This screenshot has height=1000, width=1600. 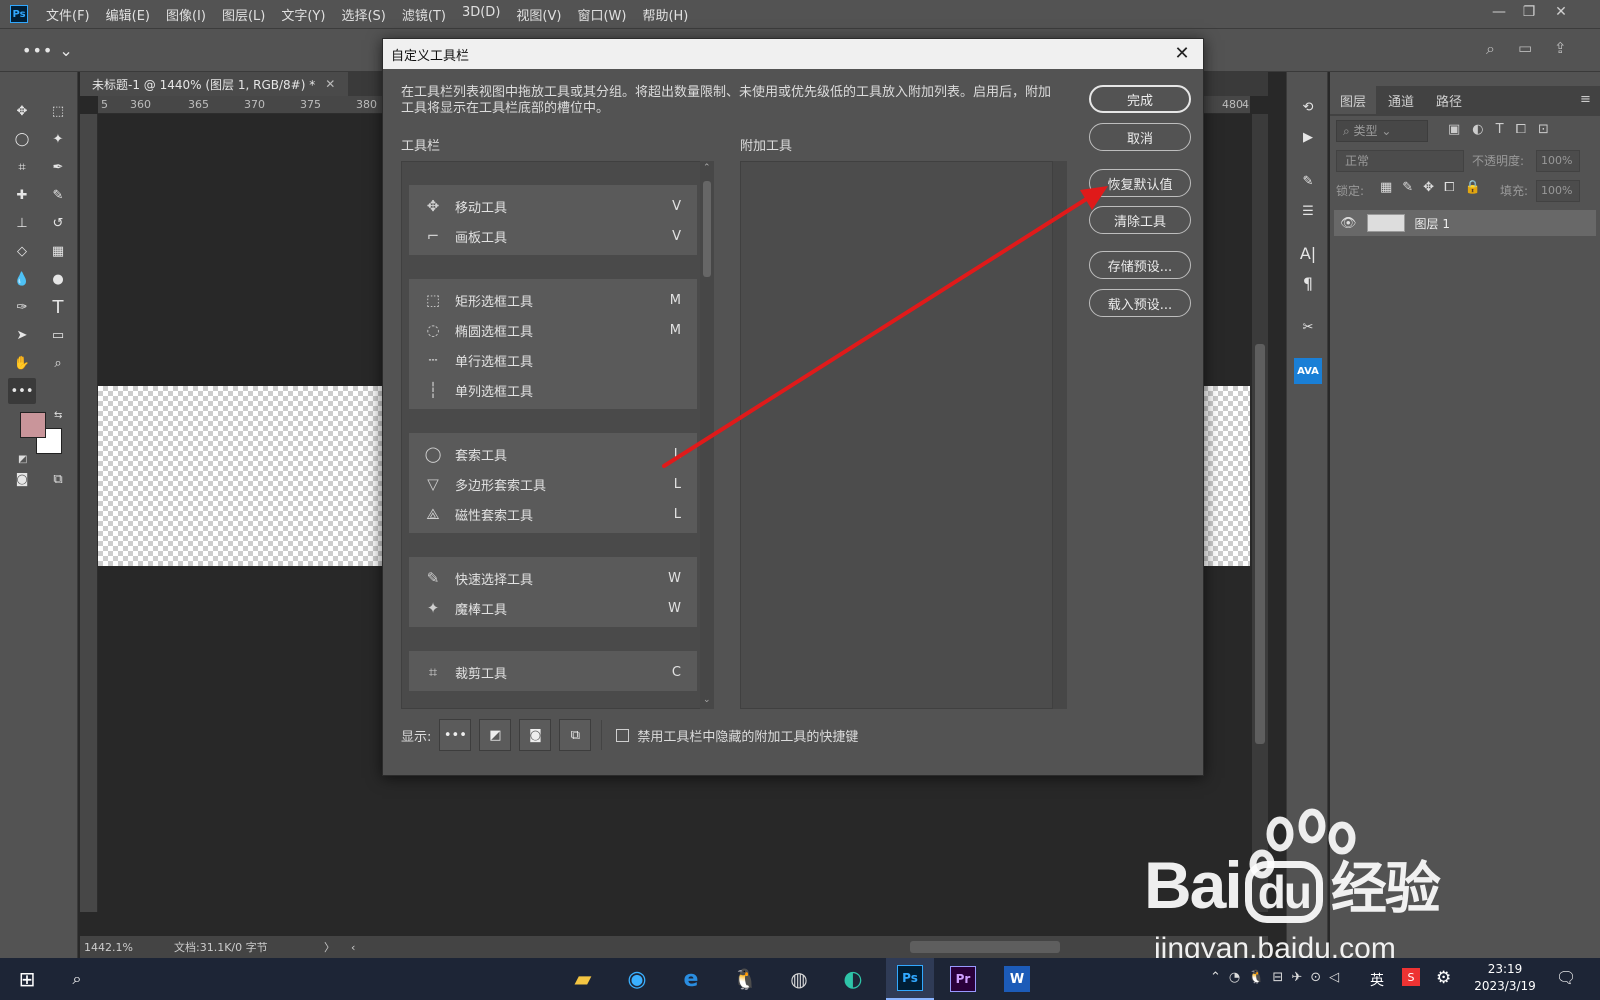 What do you see at coordinates (637, 979) in the screenshot?
I see `qq-browser-icon: ◉` at bounding box center [637, 979].